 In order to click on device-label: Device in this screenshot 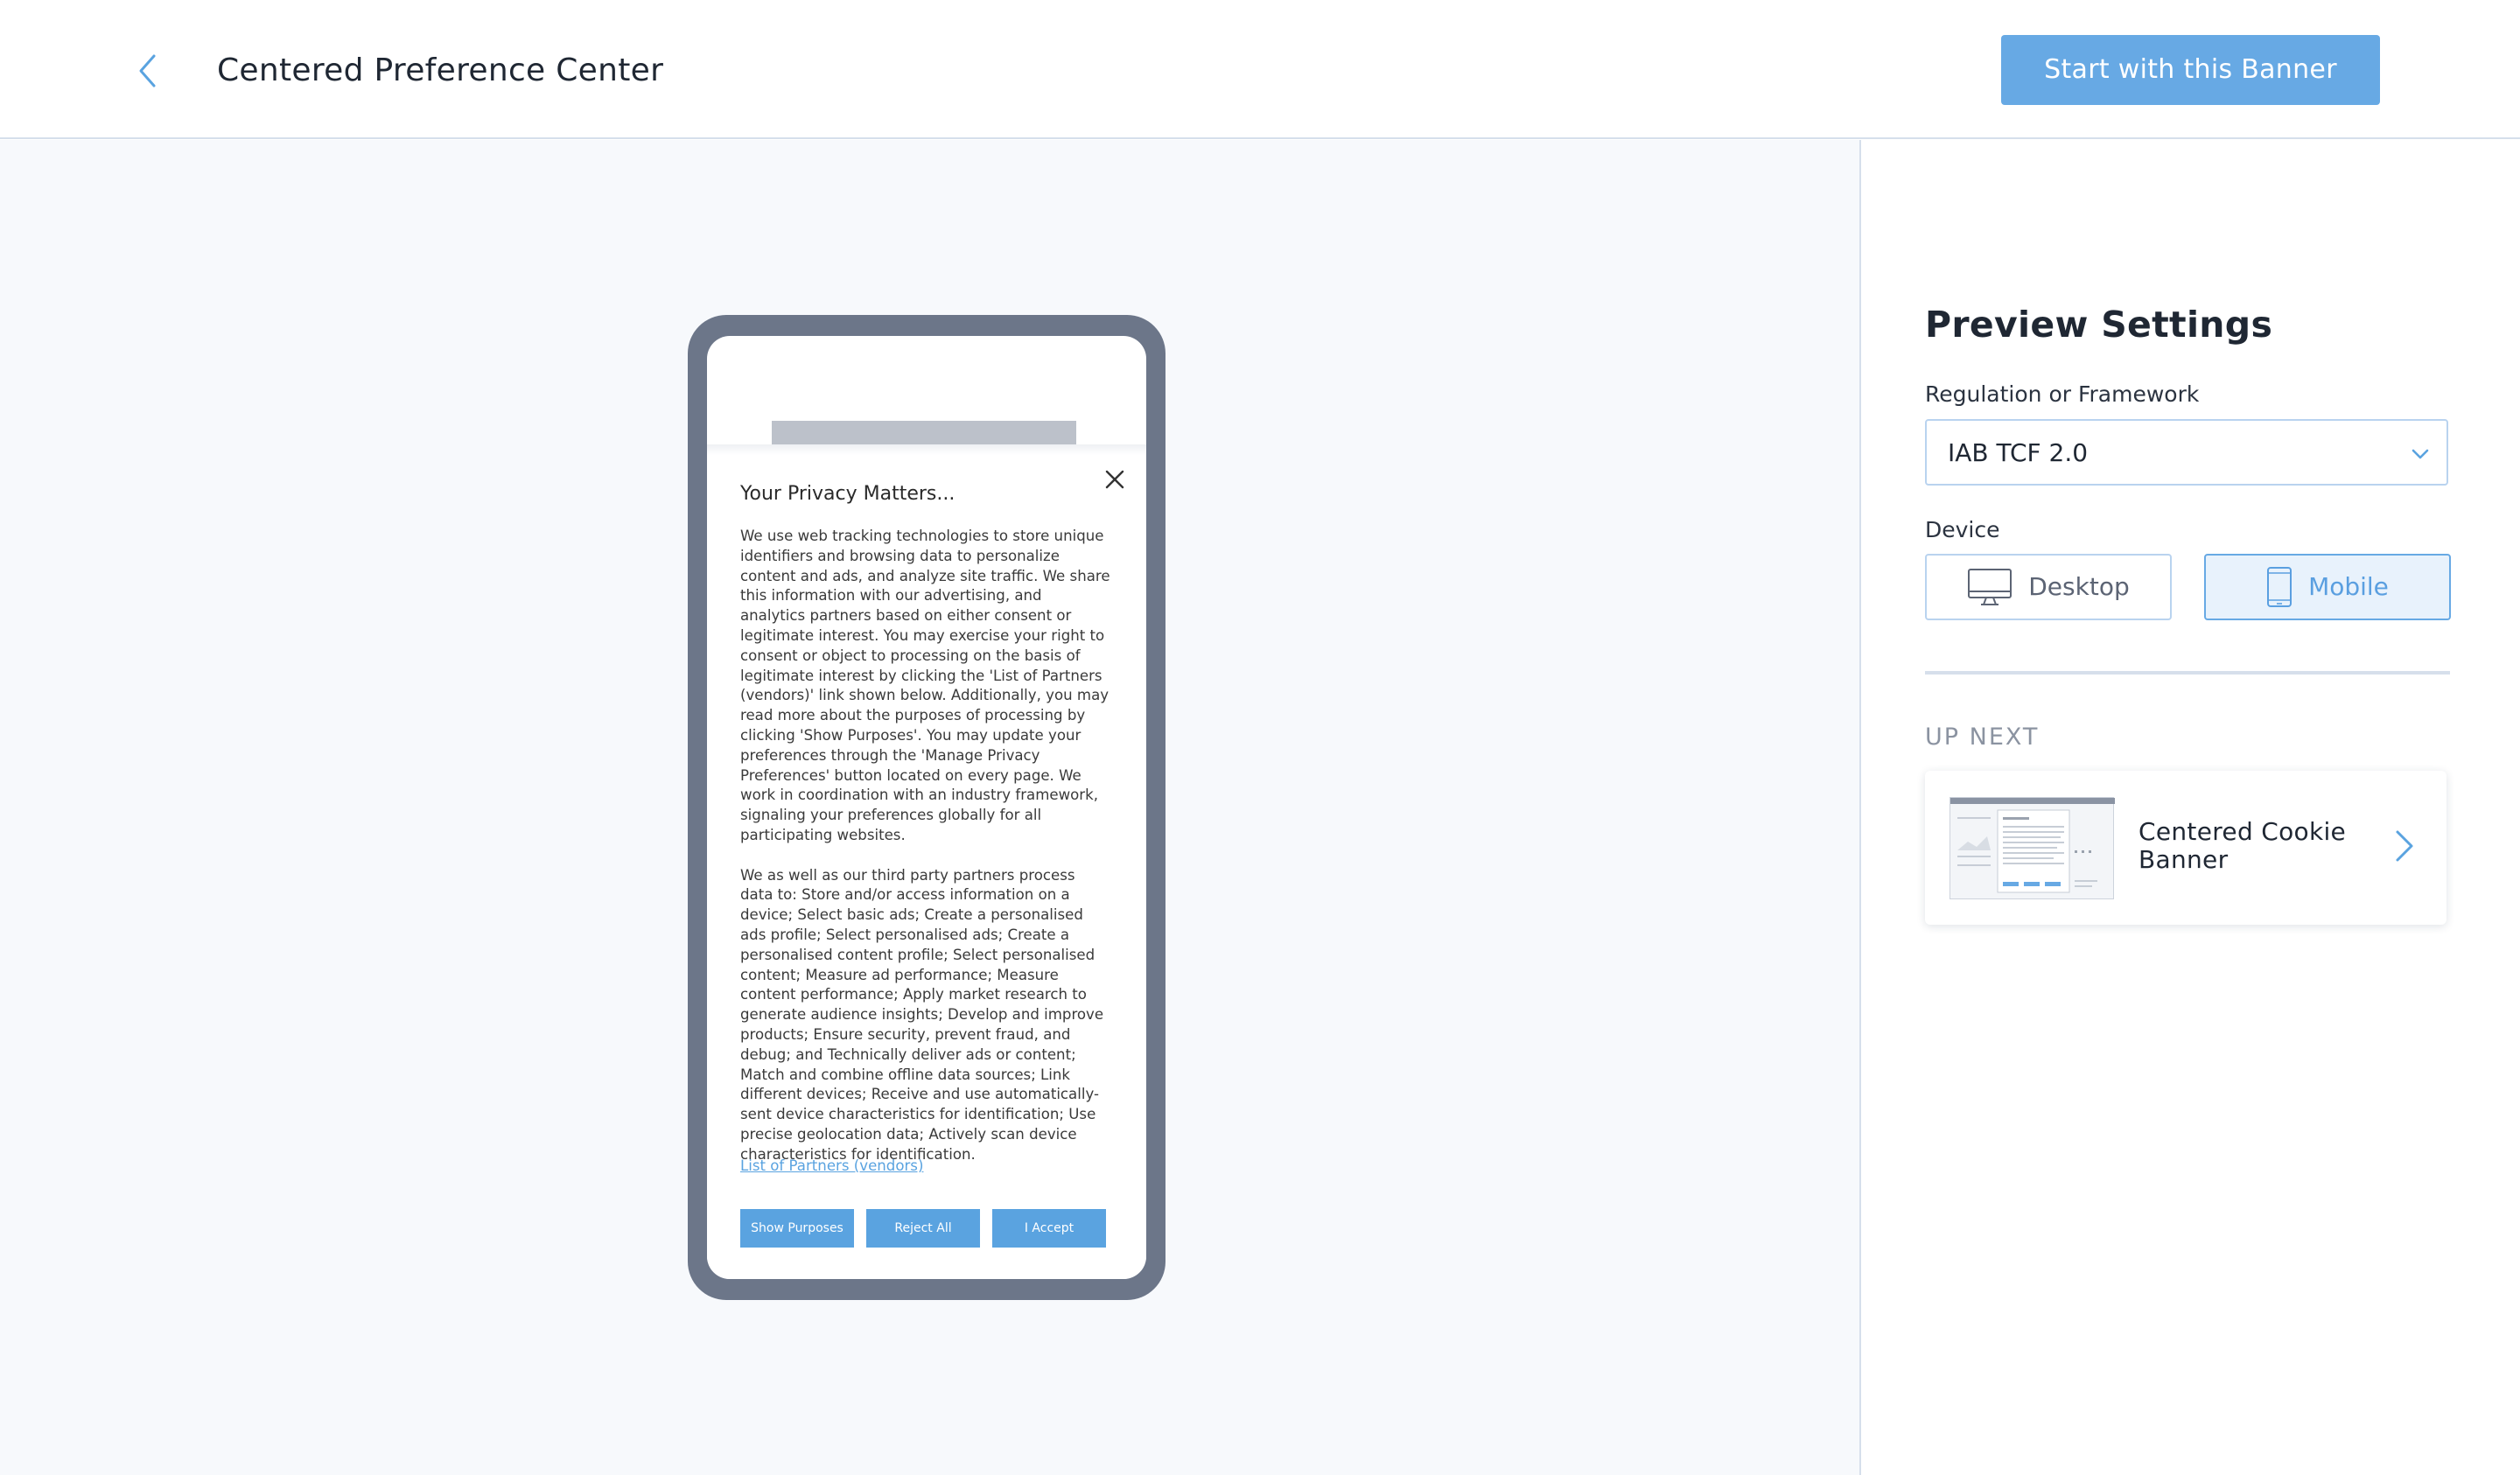, I will do `click(1962, 529)`.